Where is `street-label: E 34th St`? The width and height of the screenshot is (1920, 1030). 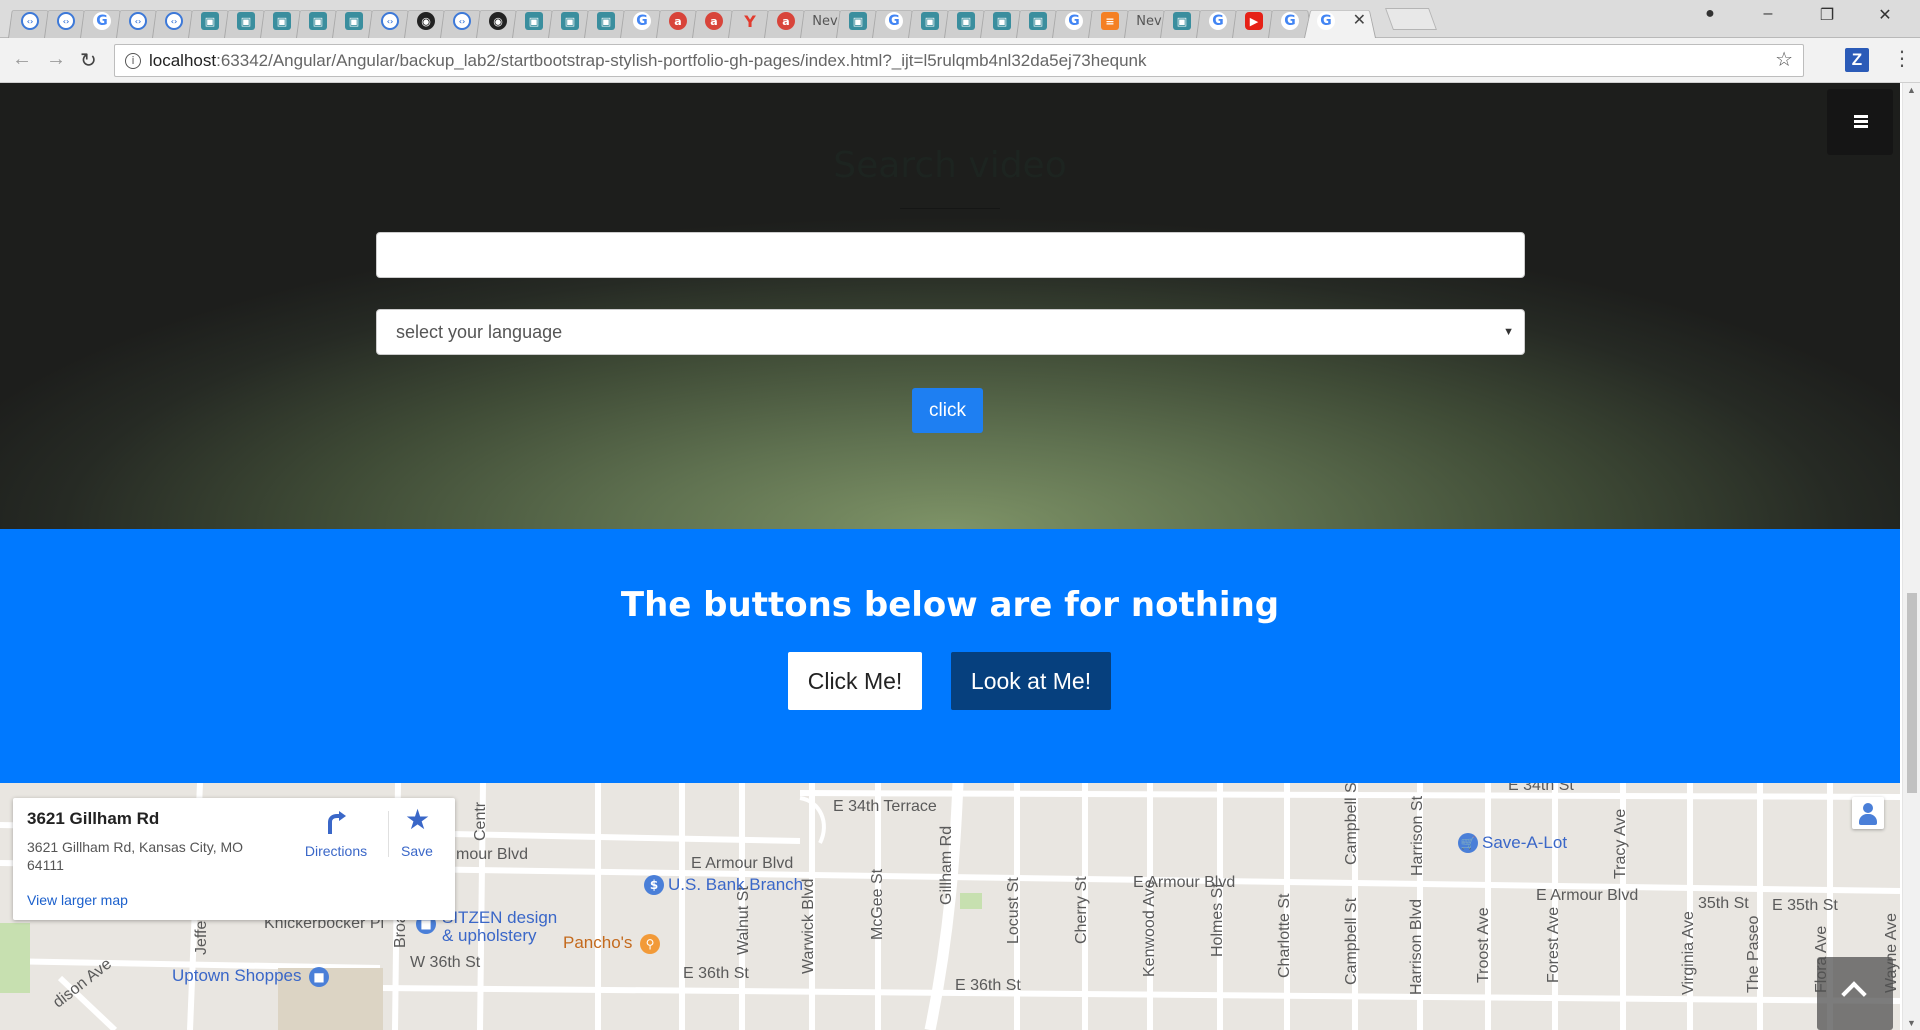
street-label: E 34th St is located at coordinates (1541, 788).